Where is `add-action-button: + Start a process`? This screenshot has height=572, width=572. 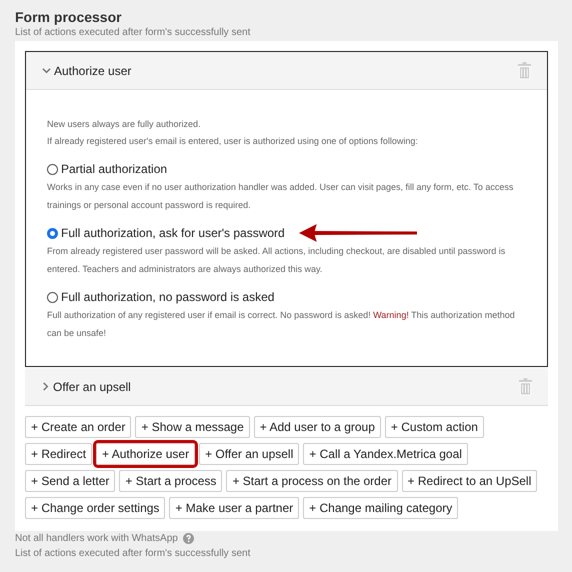 add-action-button: + Start a process is located at coordinates (170, 481).